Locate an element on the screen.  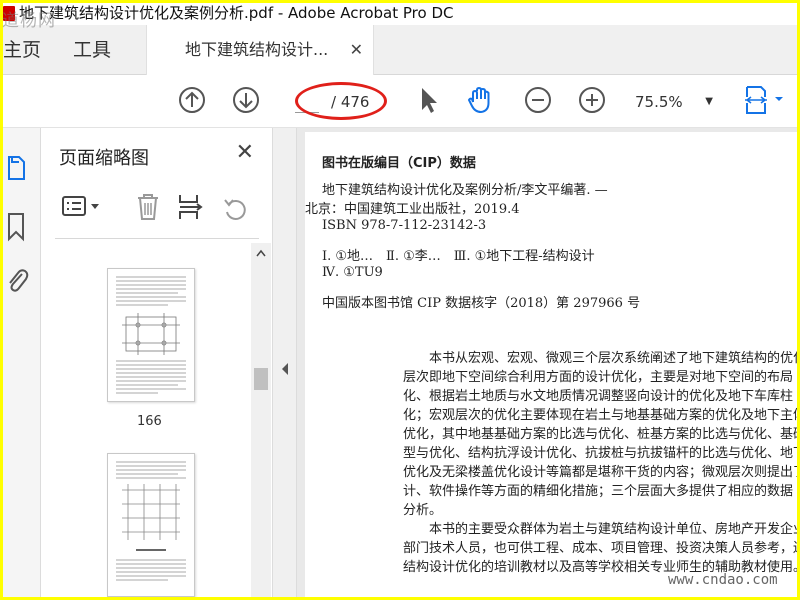
cip-line: 北京：中国建筑工业出版社，2019.4 is located at coordinates (412, 209).